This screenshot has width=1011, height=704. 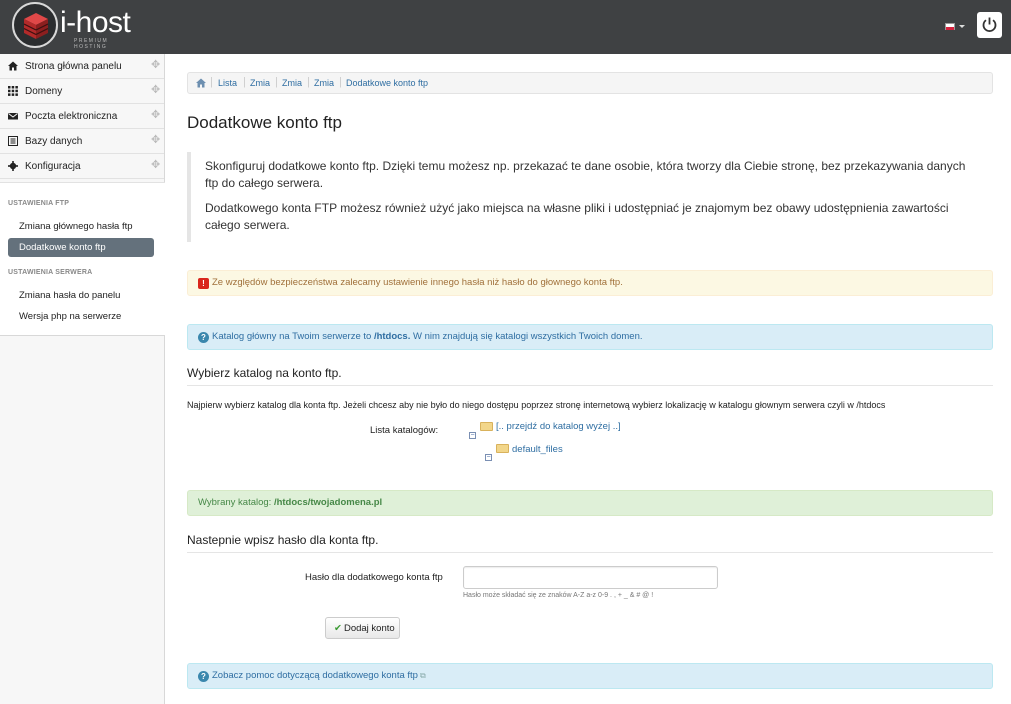 I want to click on info-text: Katalog główny na Twoim serwerze to, so click(x=293, y=336).